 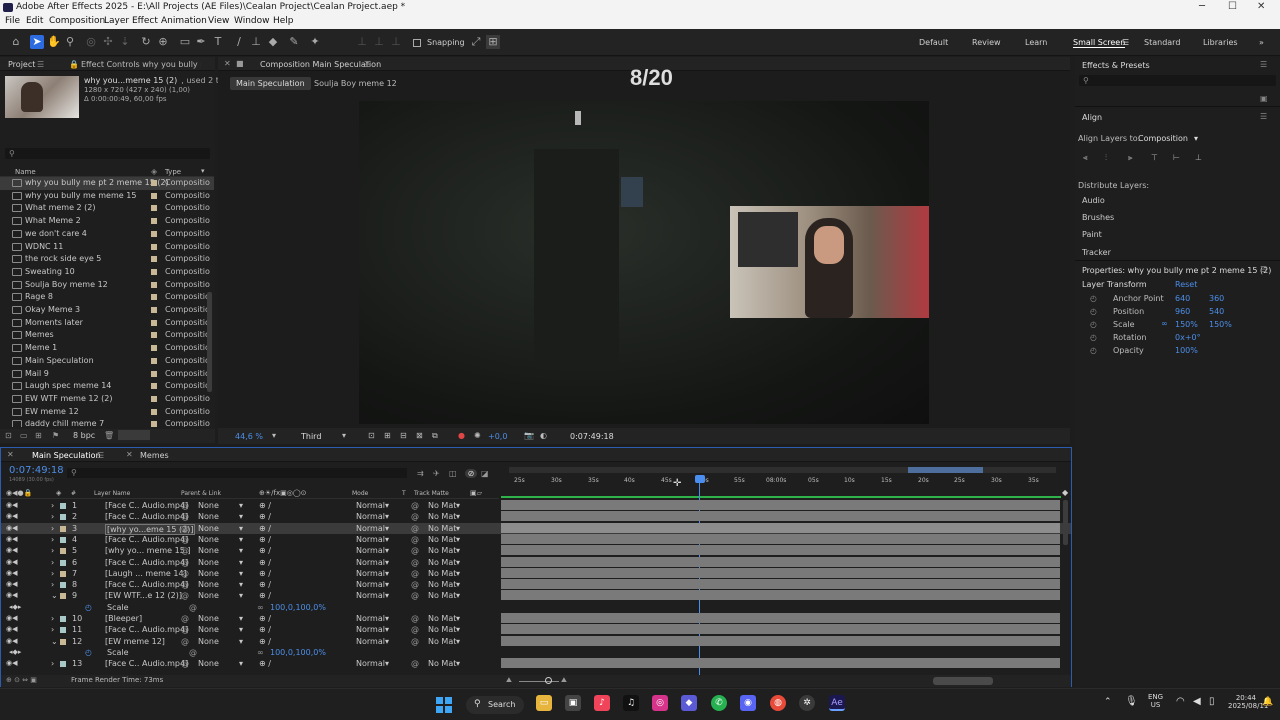 I want to click on taskbar-search: ⚲ Search, so click(x=495, y=705).